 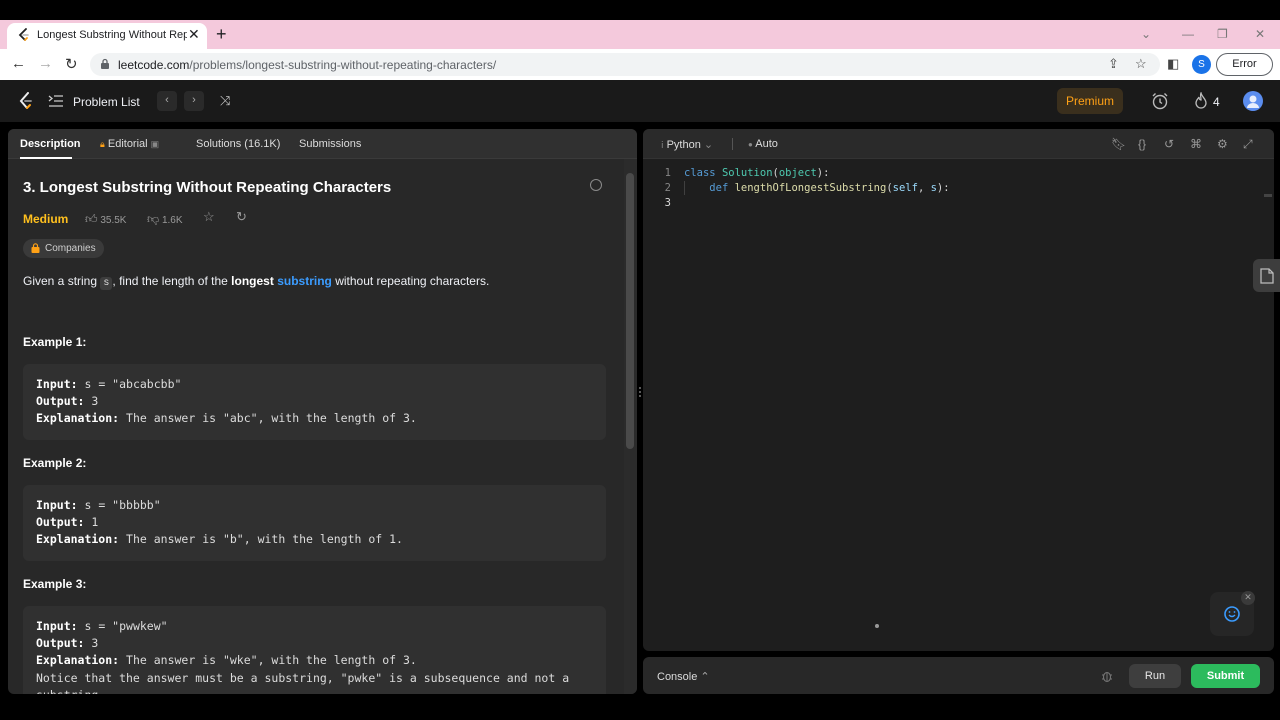 What do you see at coordinates (662, 145) in the screenshot?
I see `info-small-icon: ⅰ` at bounding box center [662, 145].